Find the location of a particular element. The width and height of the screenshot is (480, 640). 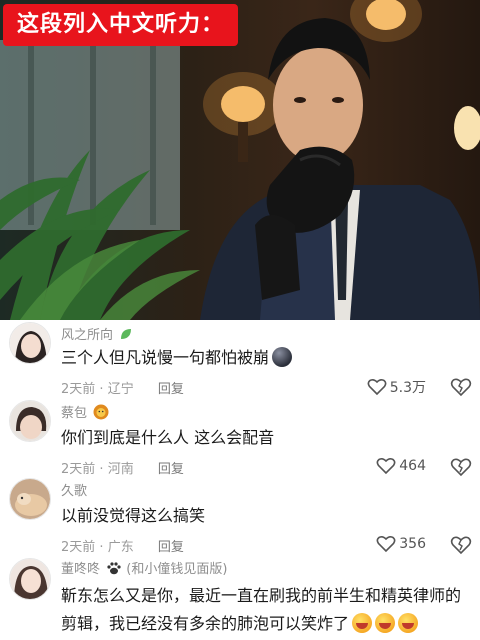

lion-emoji-icon is located at coordinates (101, 412).